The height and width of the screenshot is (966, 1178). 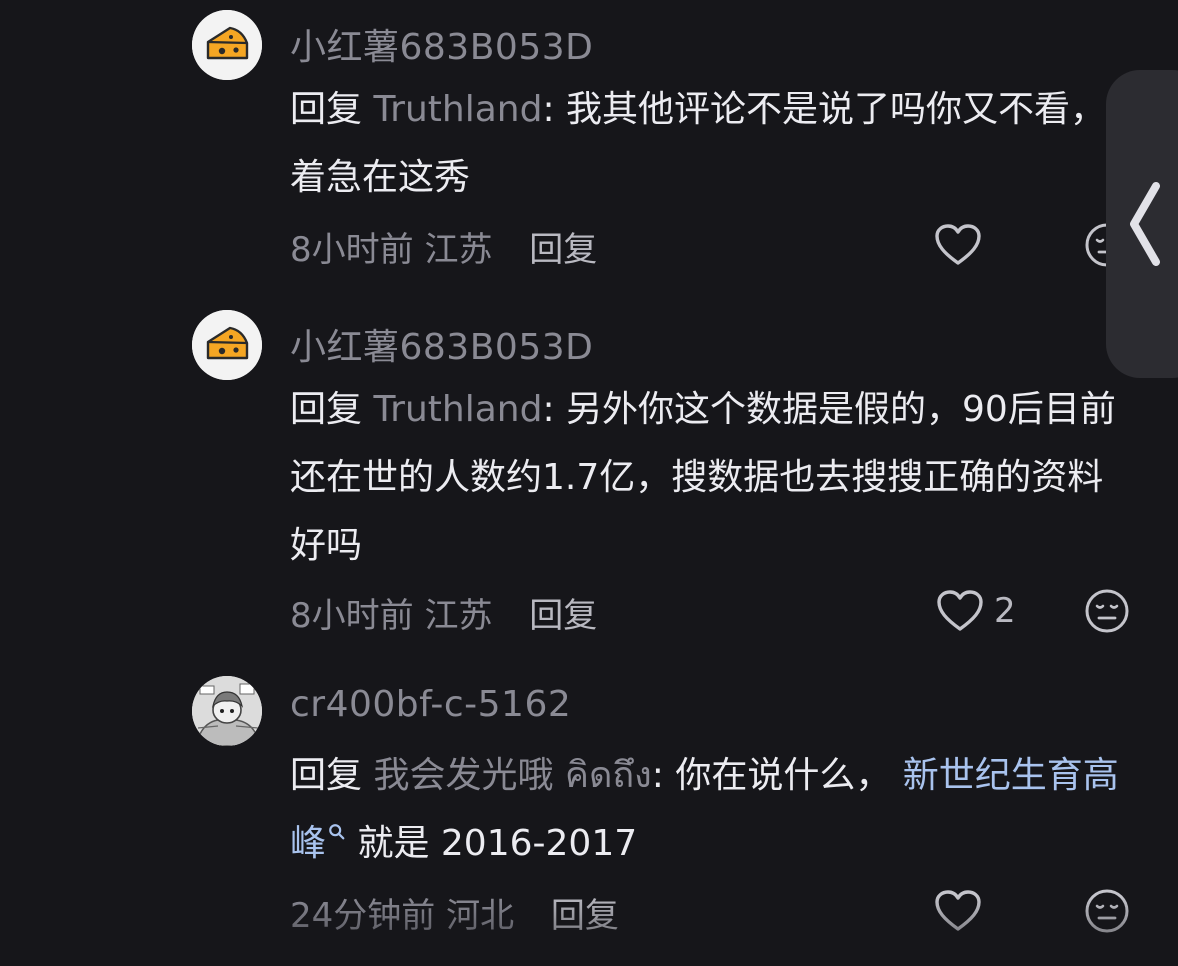 I want to click on like-button: 2, so click(x=976, y=611).